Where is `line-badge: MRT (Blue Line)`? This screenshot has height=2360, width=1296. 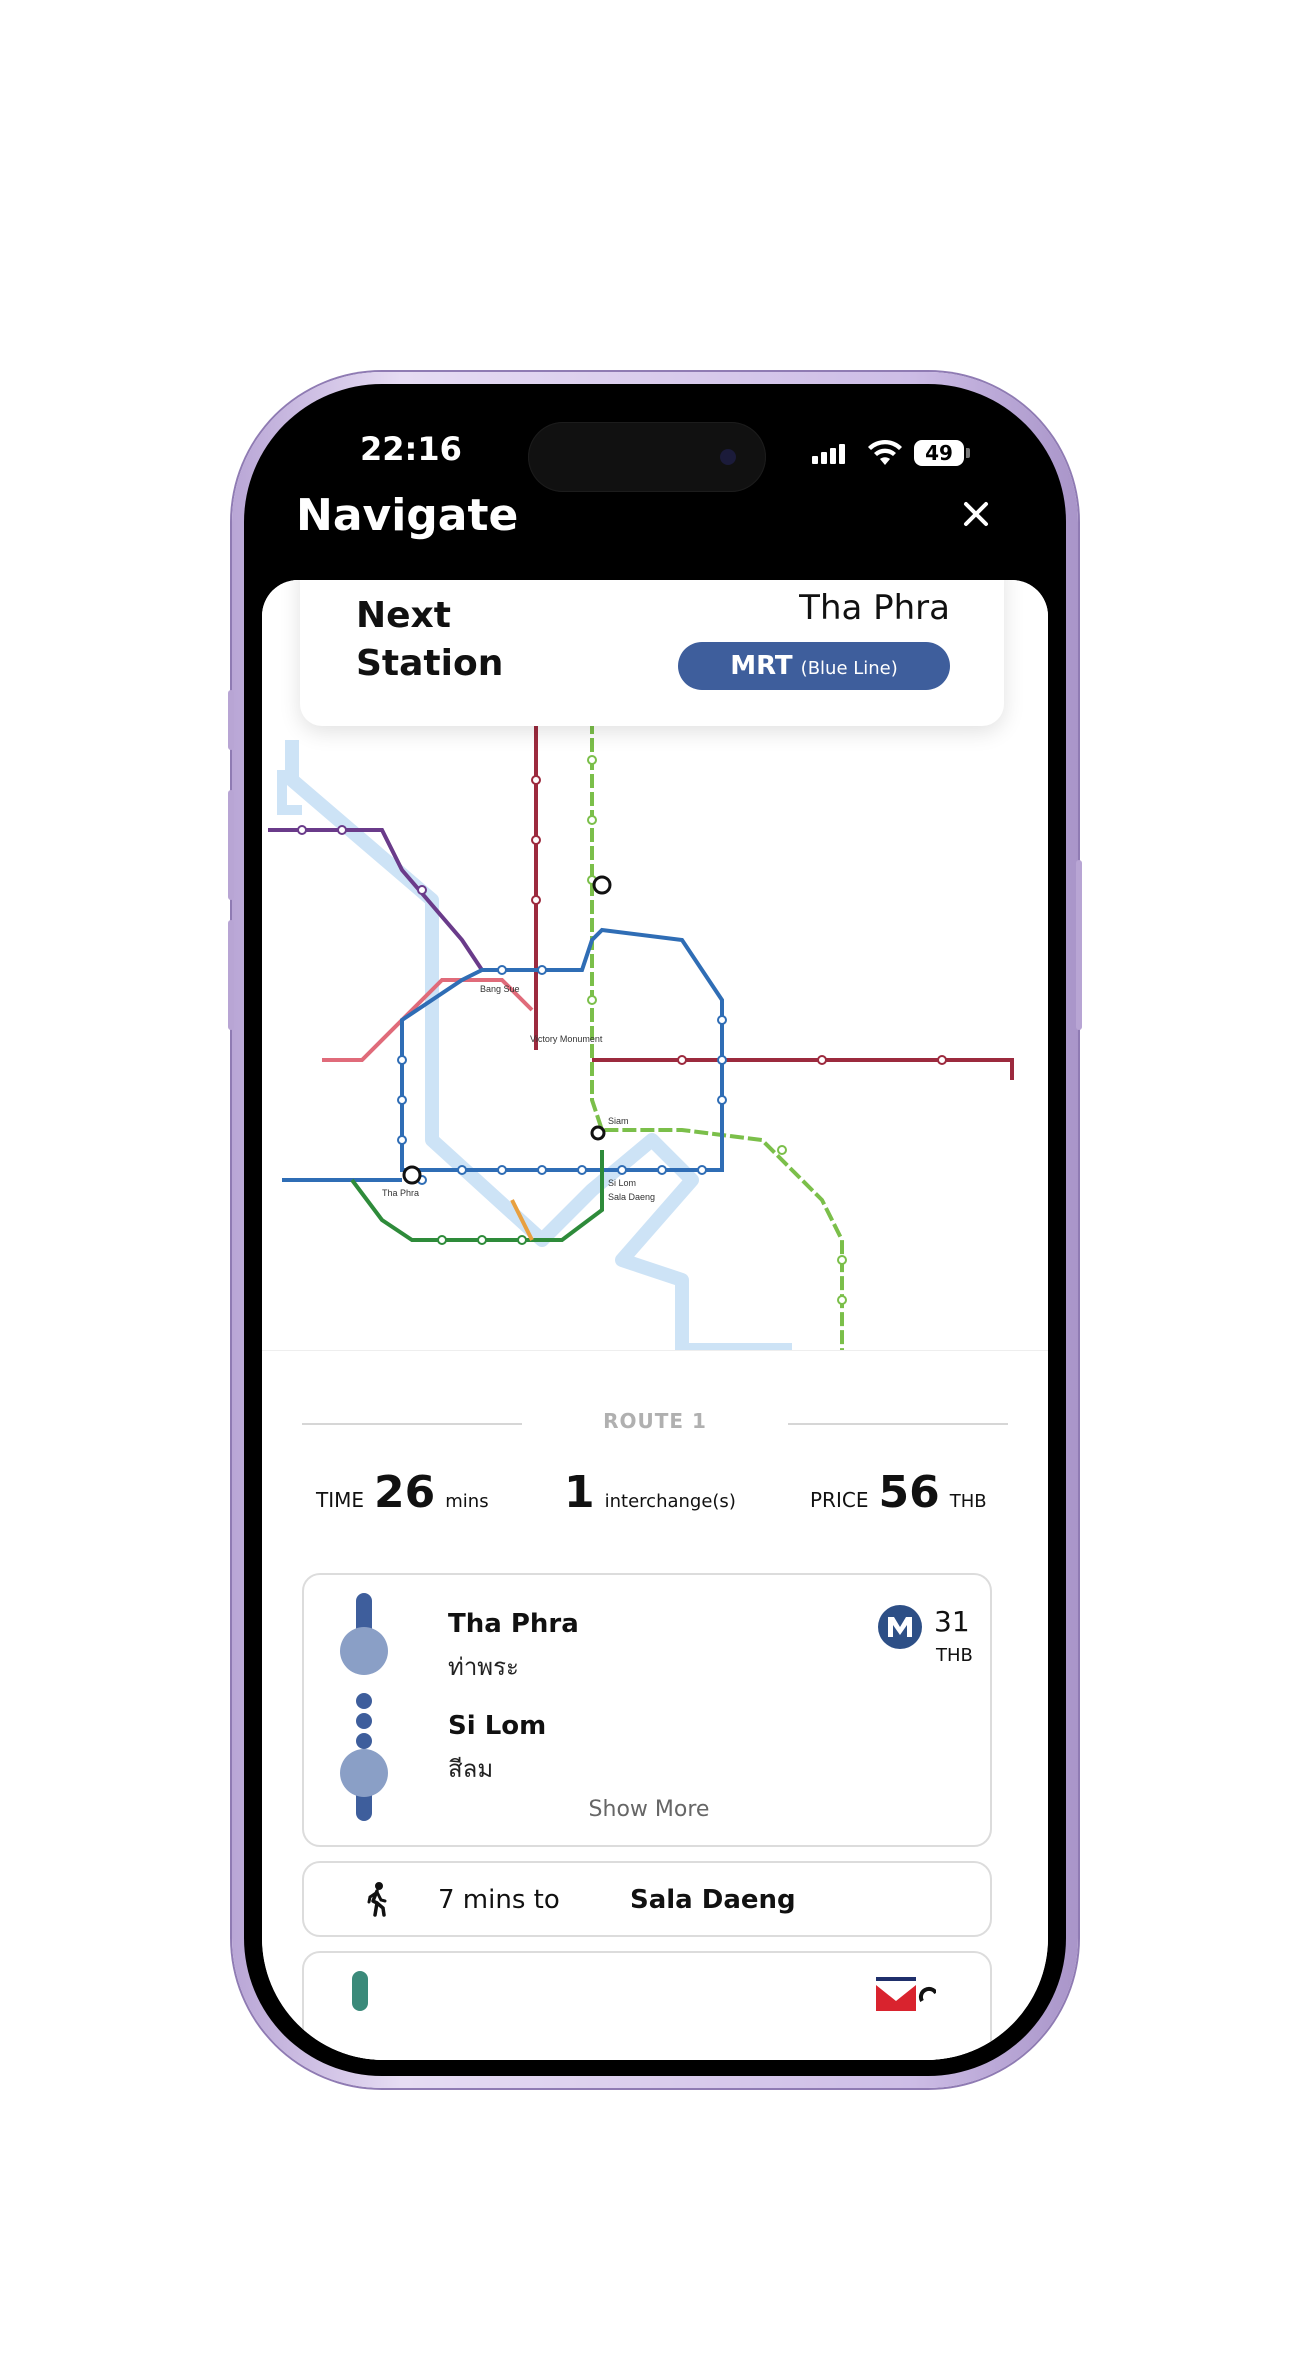
line-badge: MRT (Blue Line) is located at coordinates (814, 666).